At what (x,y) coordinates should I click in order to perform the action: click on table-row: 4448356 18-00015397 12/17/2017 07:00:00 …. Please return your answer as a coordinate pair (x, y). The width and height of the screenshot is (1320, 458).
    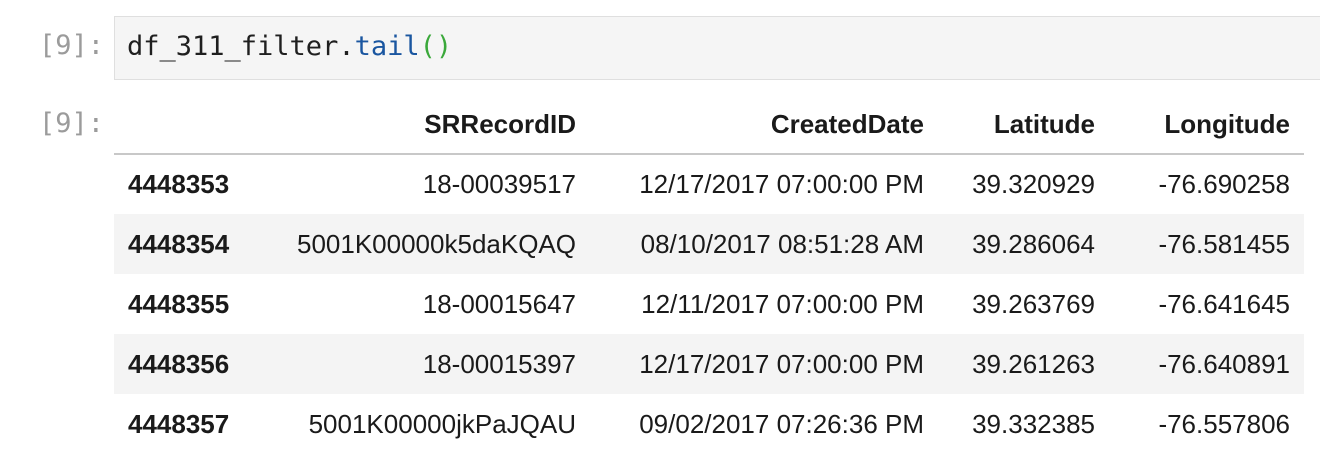
    Looking at the image, I should click on (709, 364).